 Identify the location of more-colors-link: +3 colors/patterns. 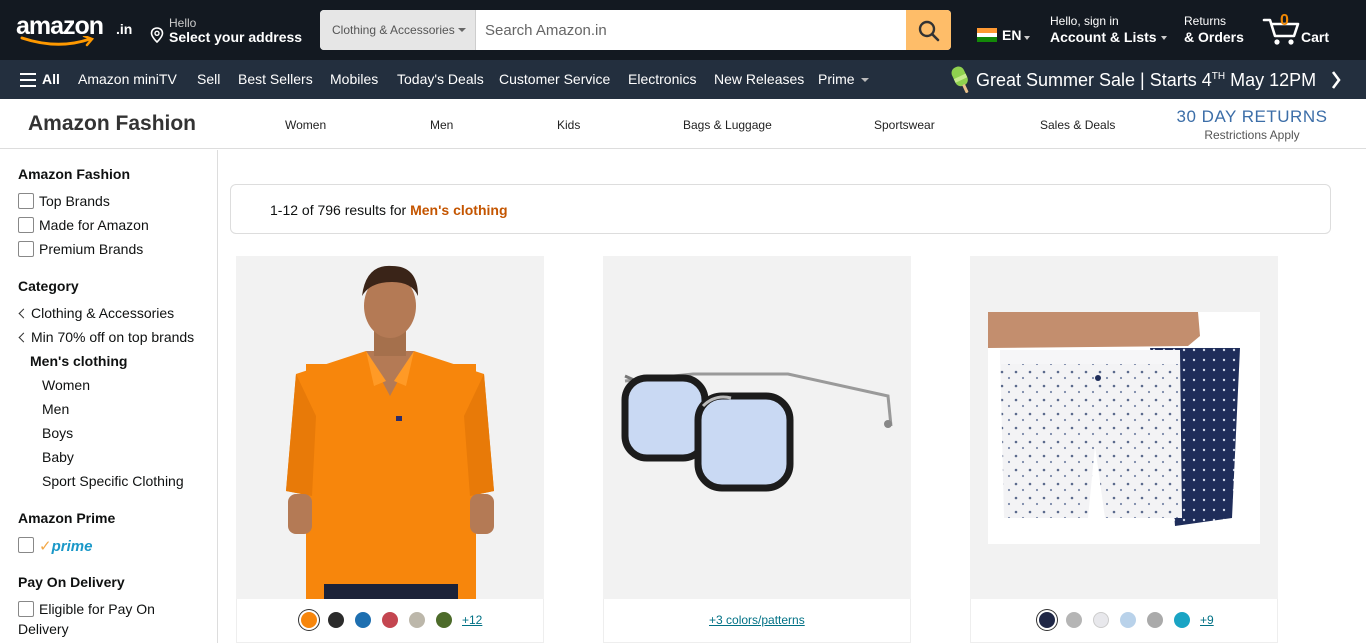
(757, 620).